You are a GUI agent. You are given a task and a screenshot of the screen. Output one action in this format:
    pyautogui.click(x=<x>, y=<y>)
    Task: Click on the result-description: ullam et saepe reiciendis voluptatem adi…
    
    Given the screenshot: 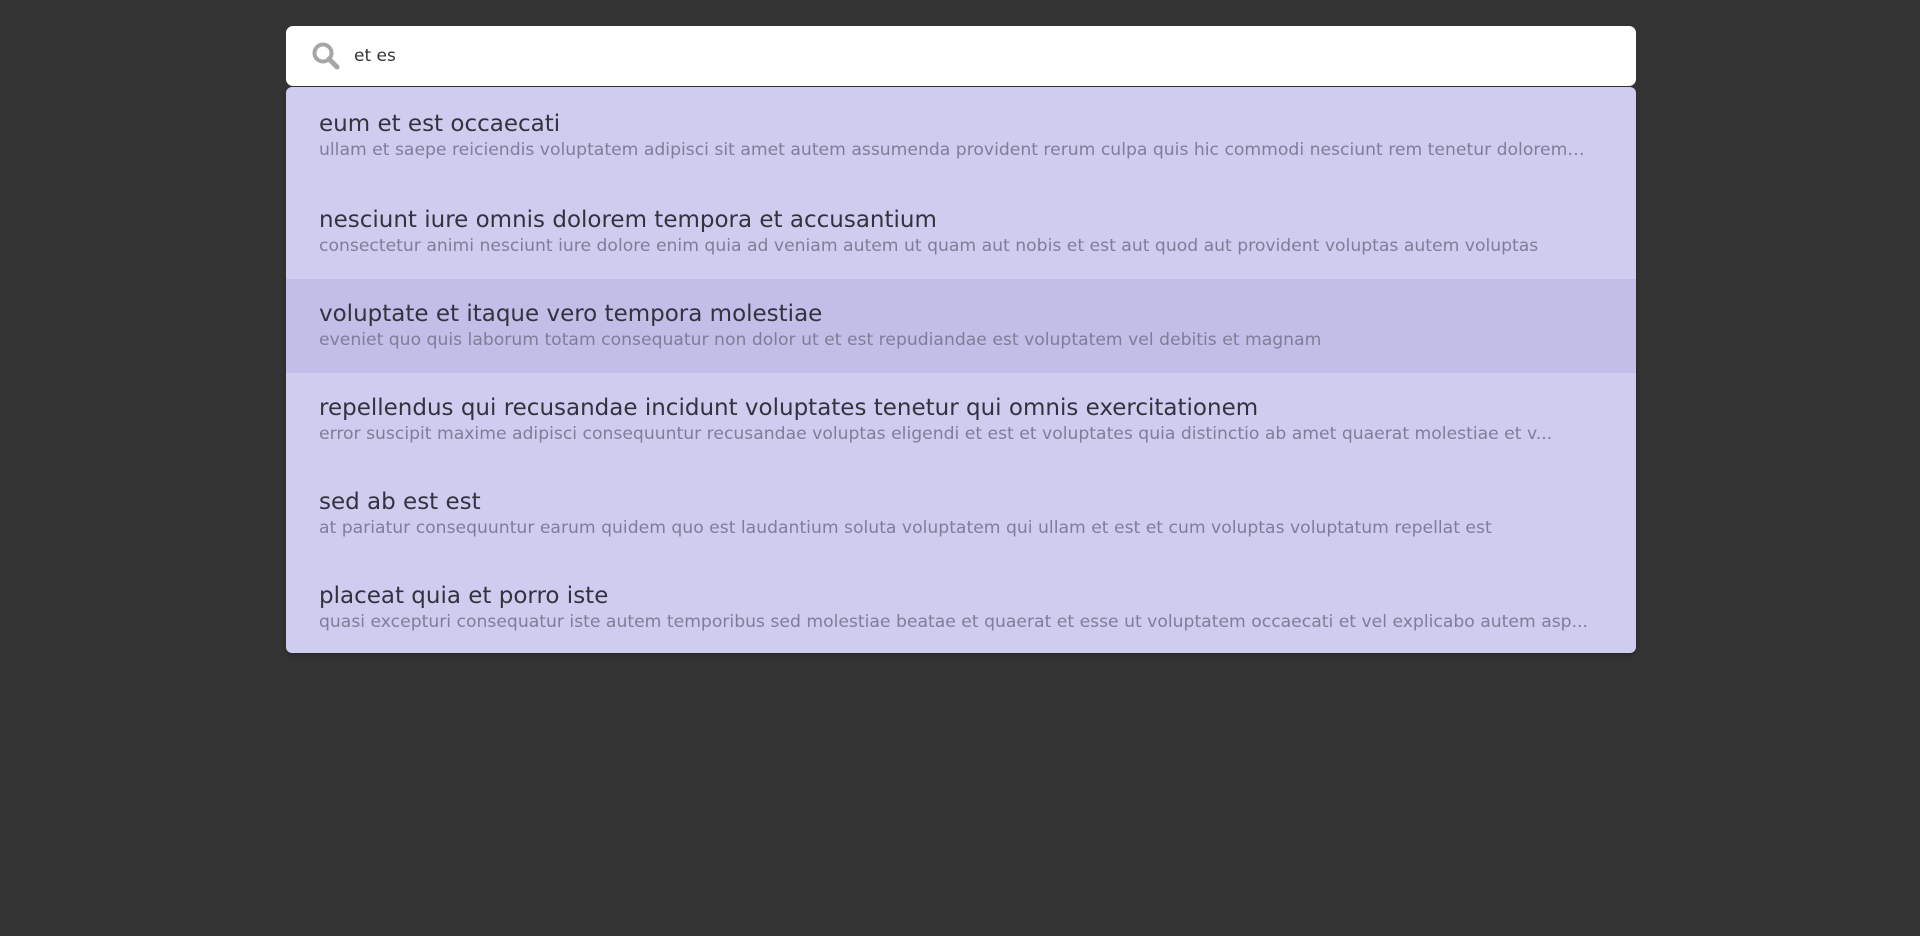 What is the action you would take?
    pyautogui.click(x=954, y=150)
    